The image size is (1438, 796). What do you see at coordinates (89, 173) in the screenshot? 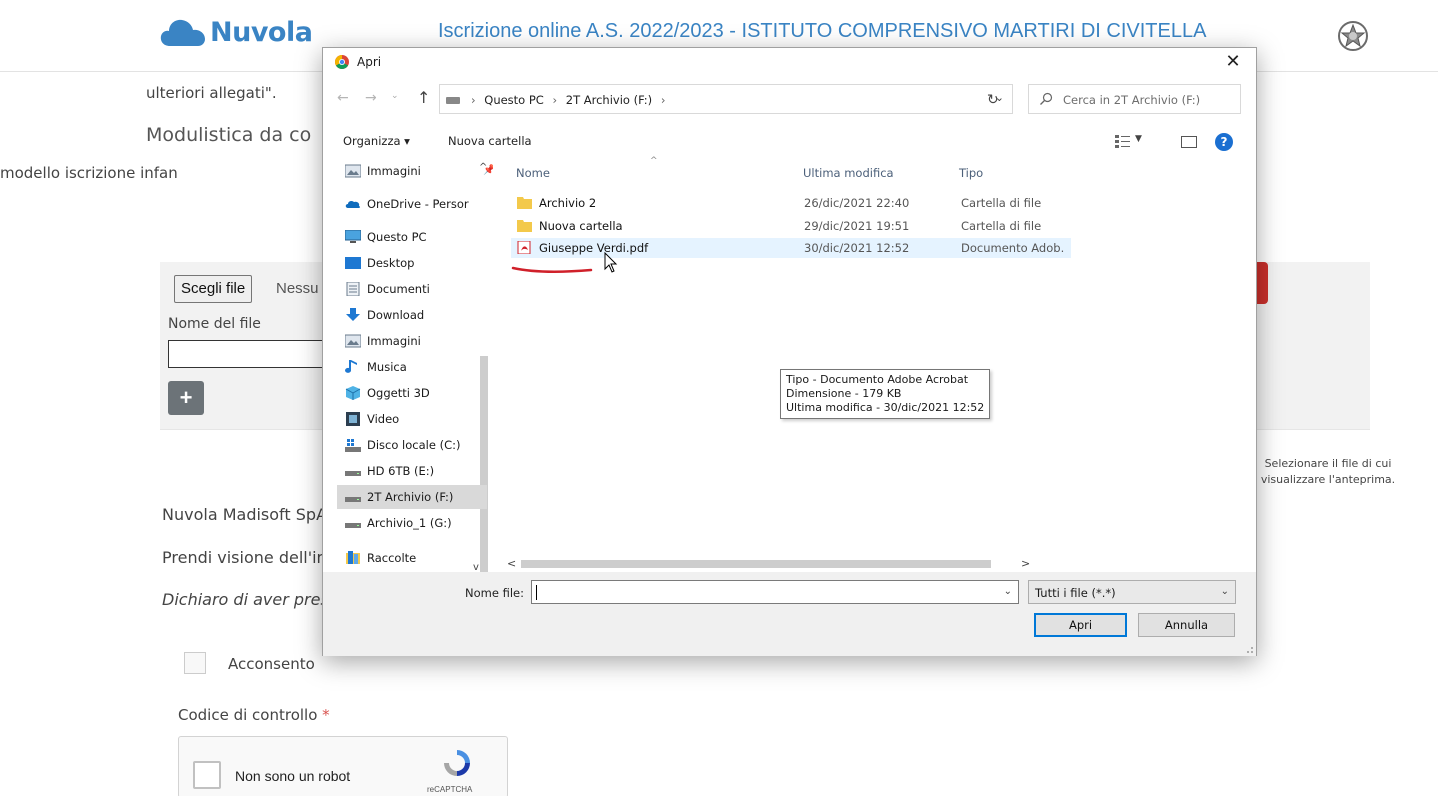
I see `modello-link: modello iscrizione infan` at bounding box center [89, 173].